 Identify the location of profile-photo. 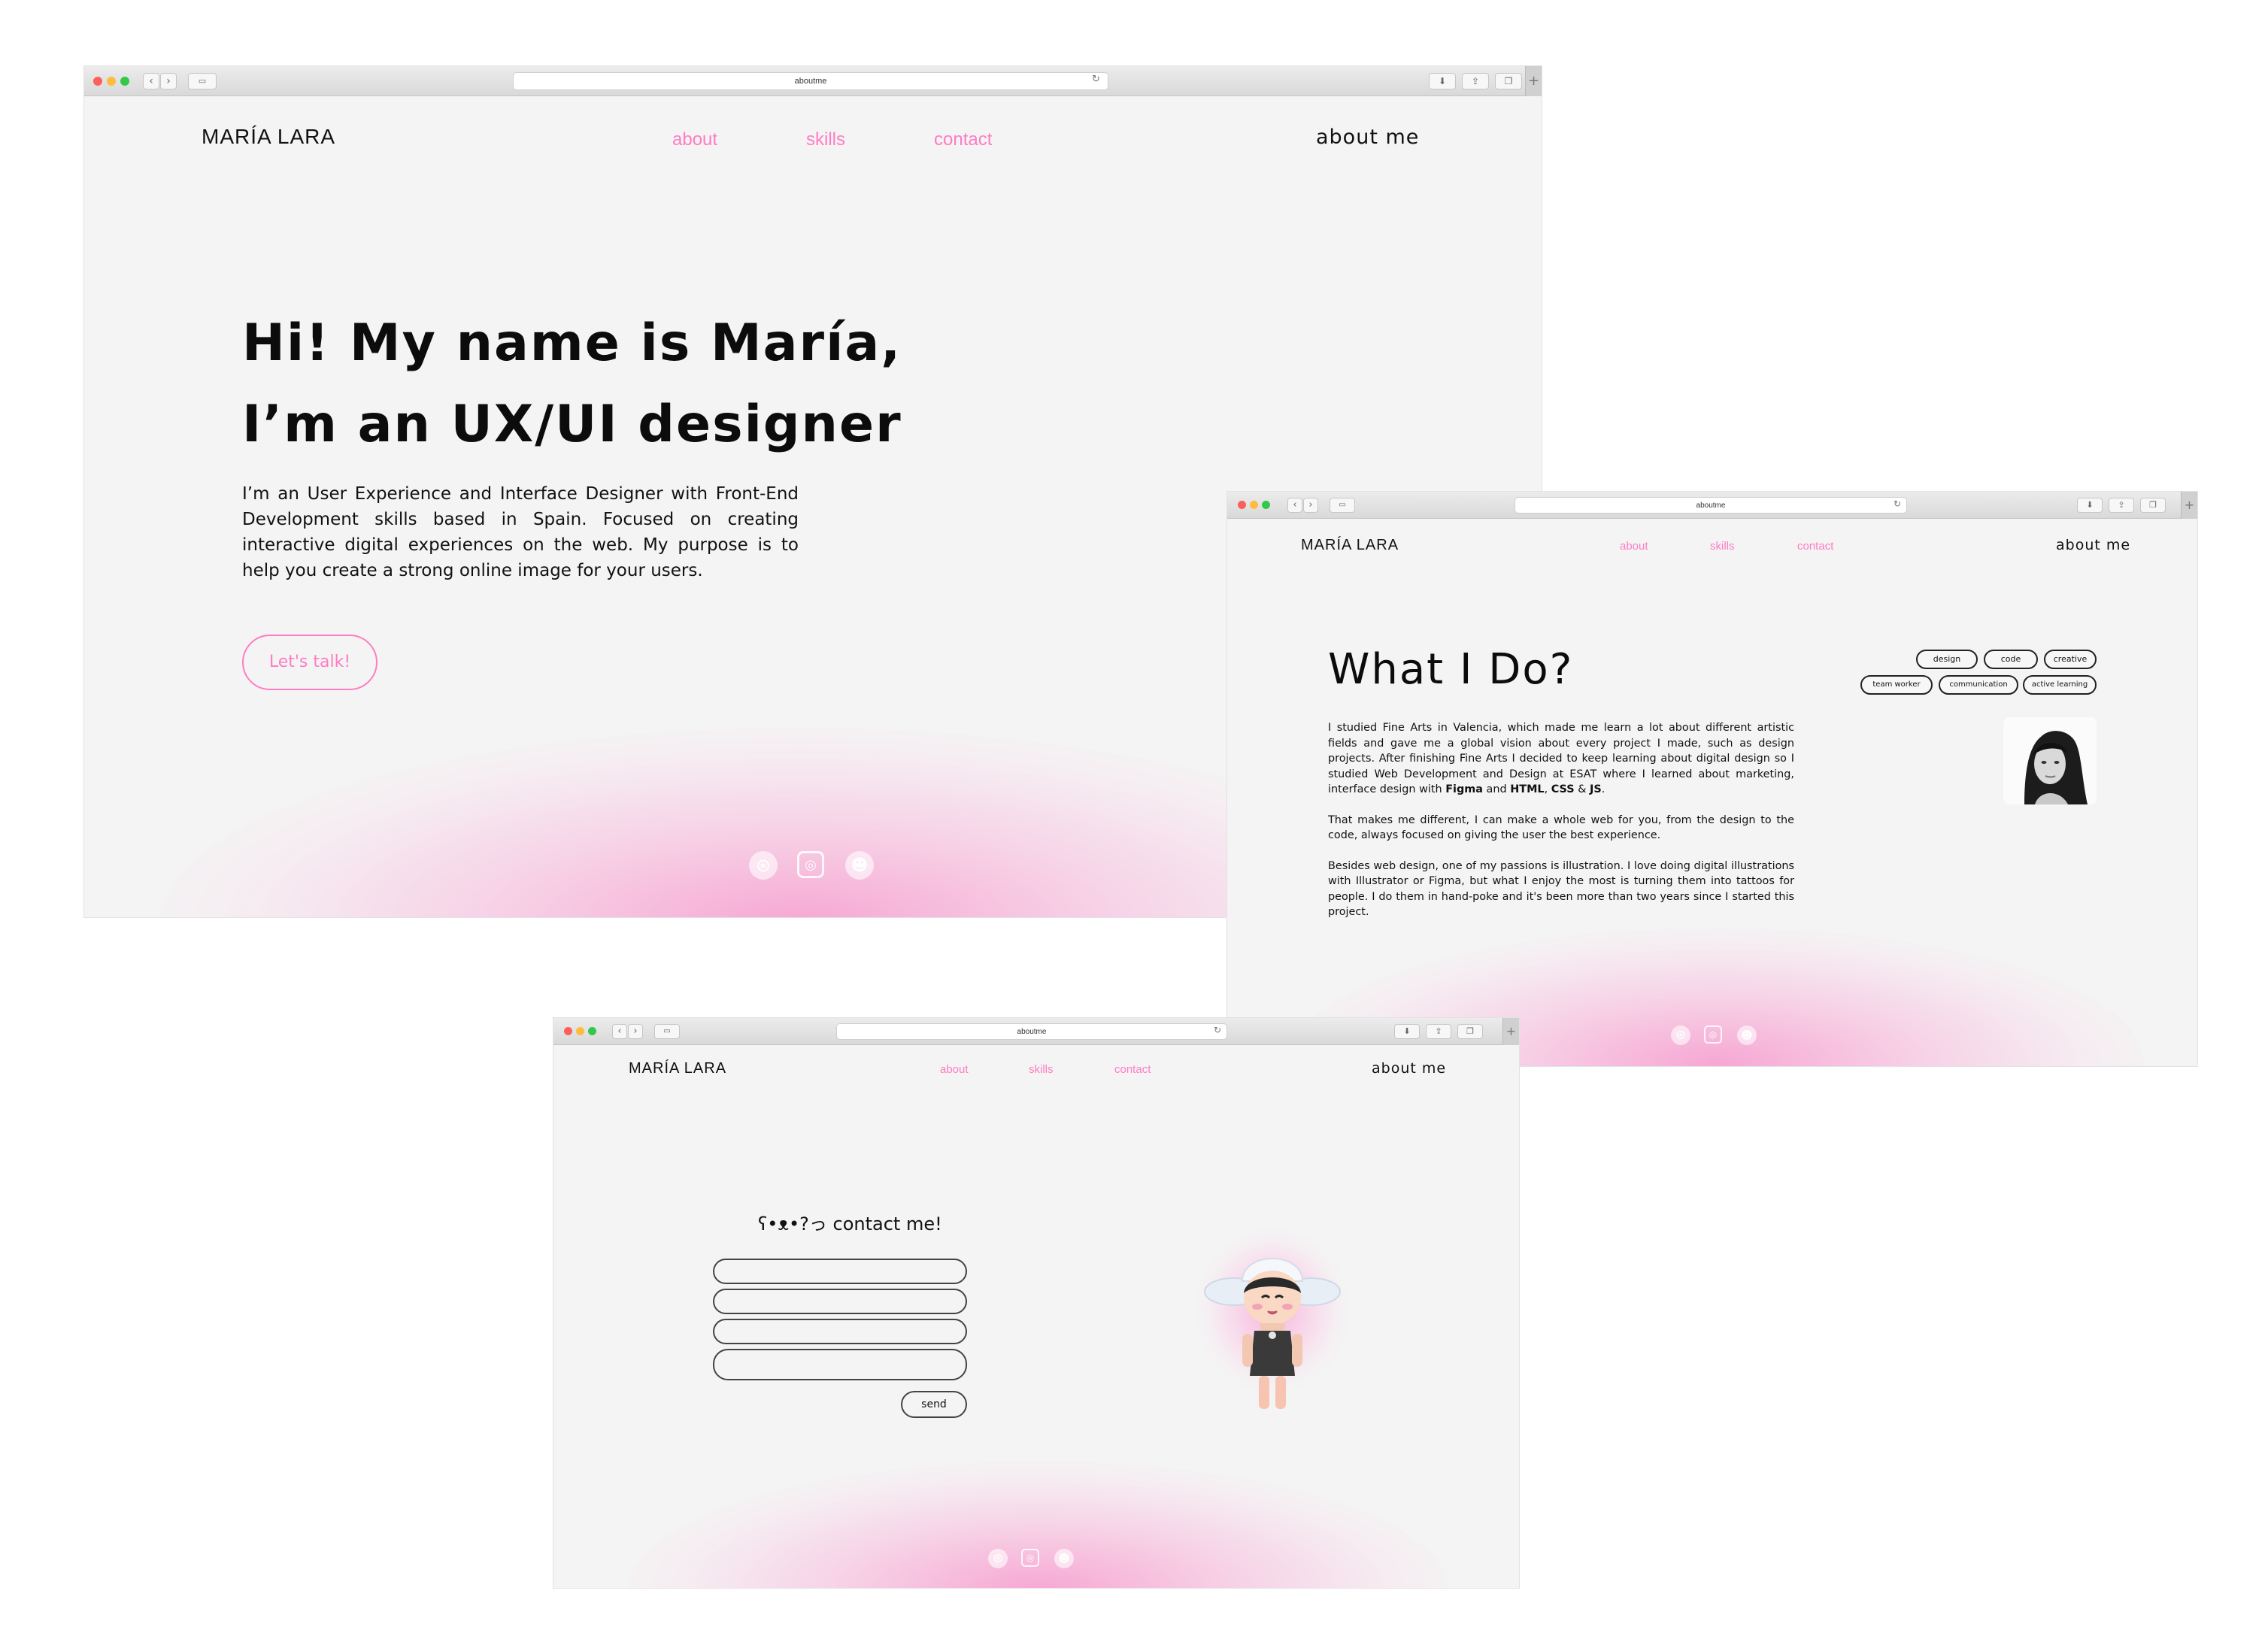
(2050, 760).